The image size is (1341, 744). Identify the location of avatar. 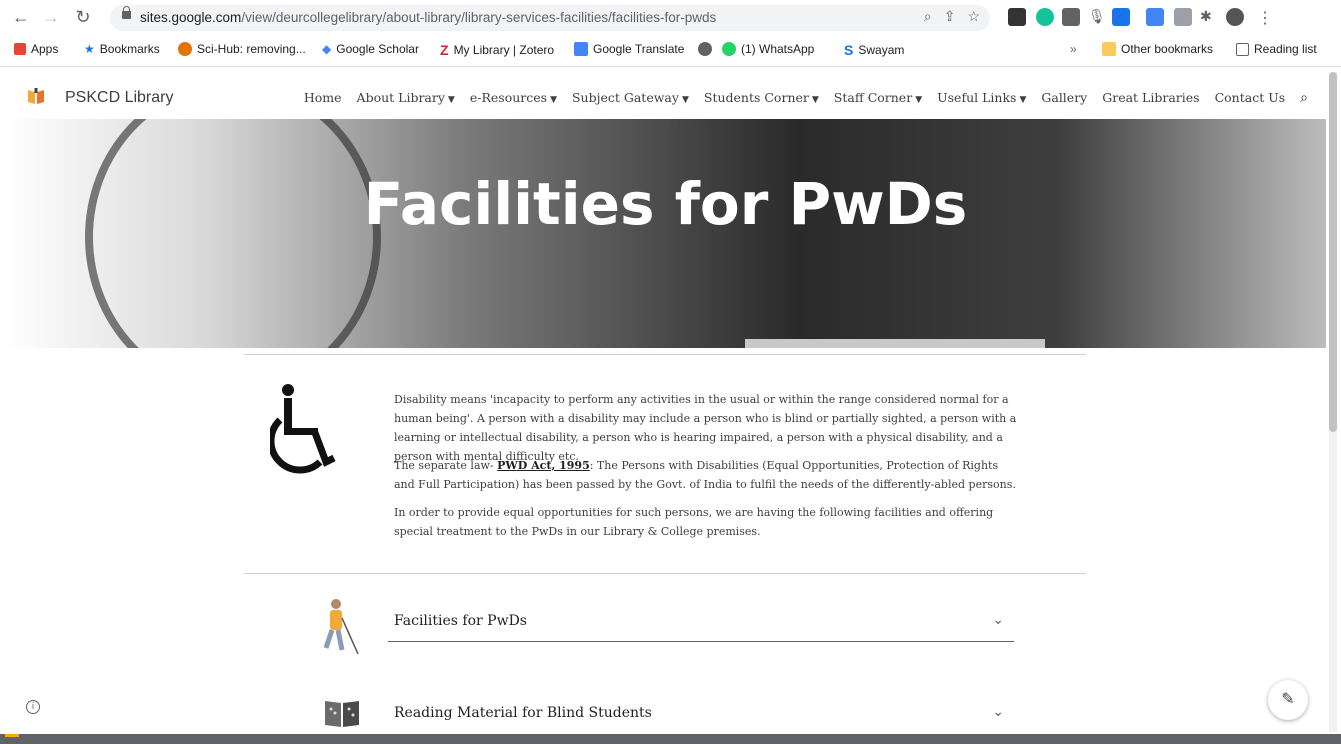
(1235, 17).